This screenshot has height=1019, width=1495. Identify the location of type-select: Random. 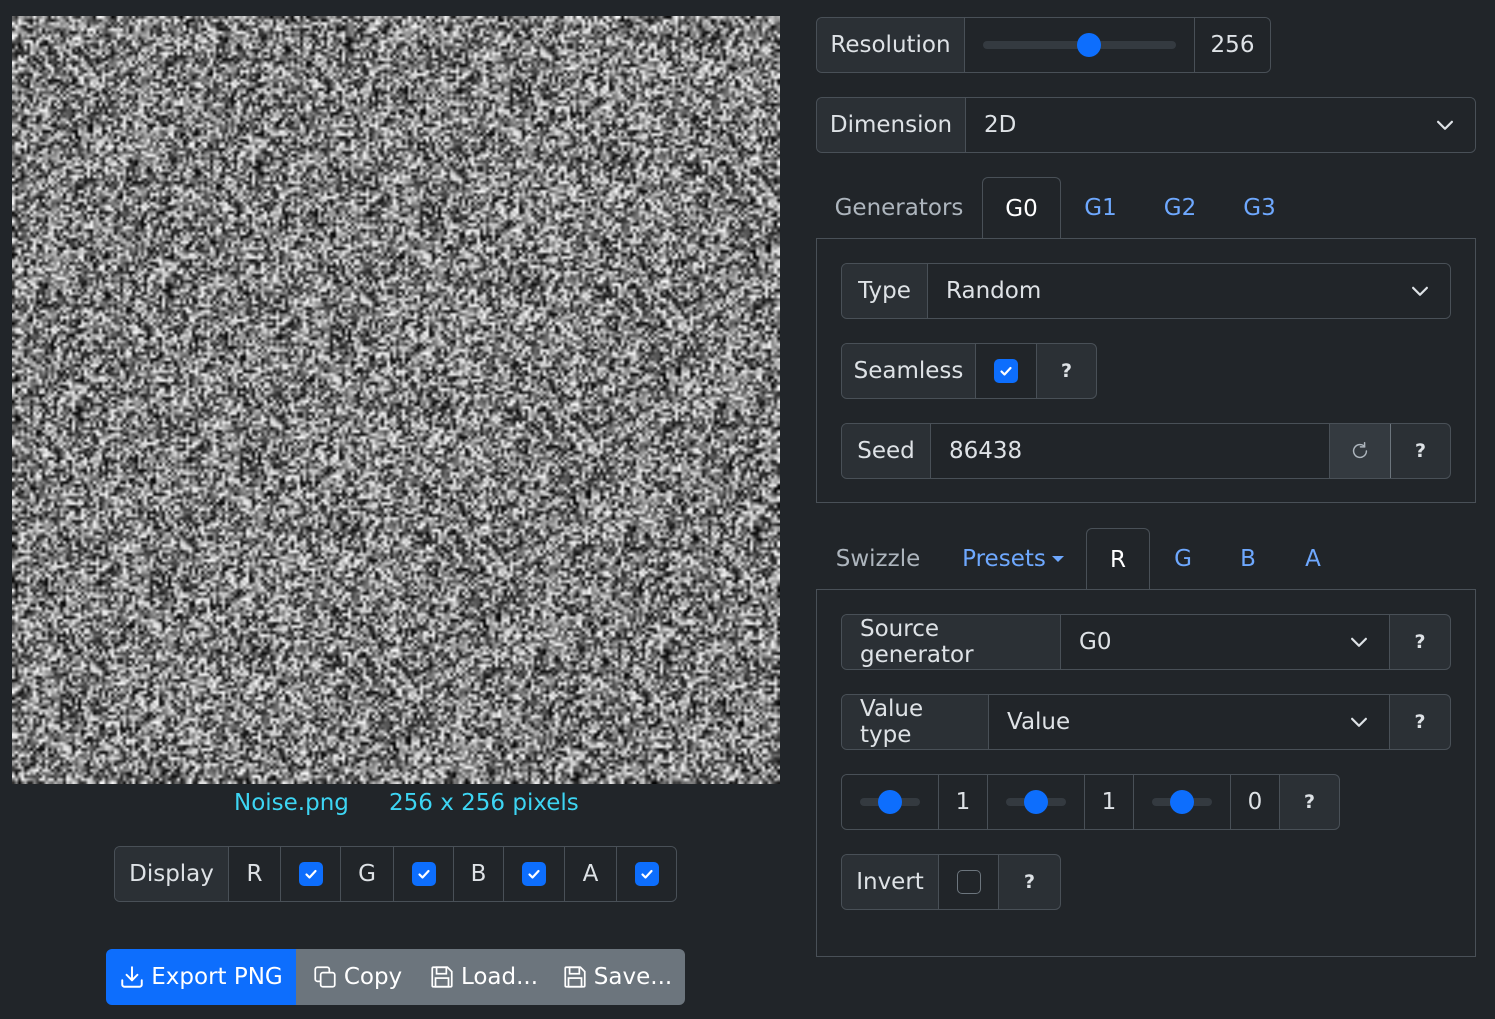
(1189, 291).